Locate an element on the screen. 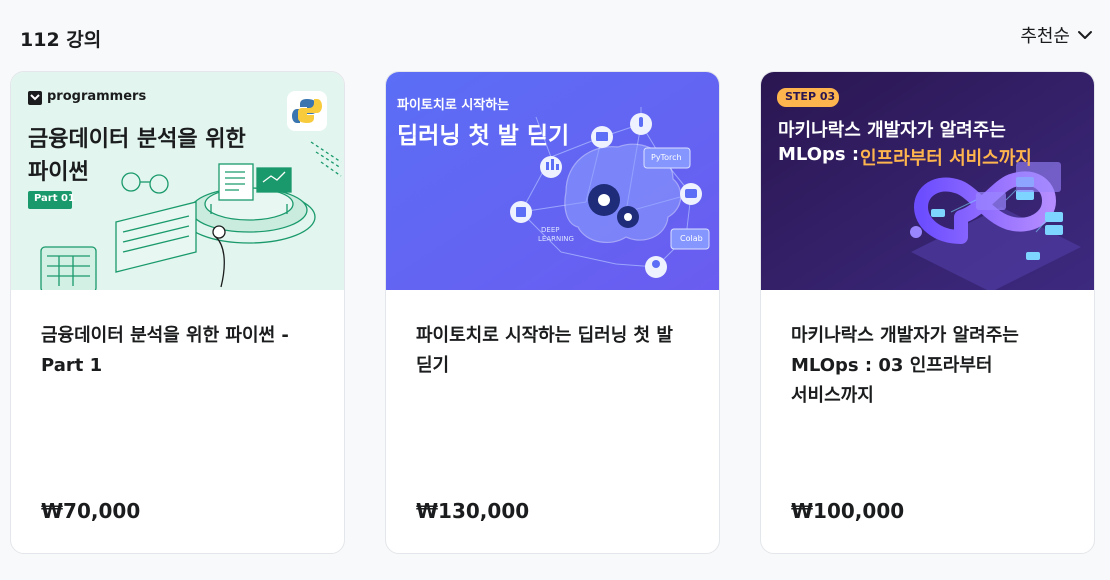  thumb-label-colab: Colab is located at coordinates (691, 238).